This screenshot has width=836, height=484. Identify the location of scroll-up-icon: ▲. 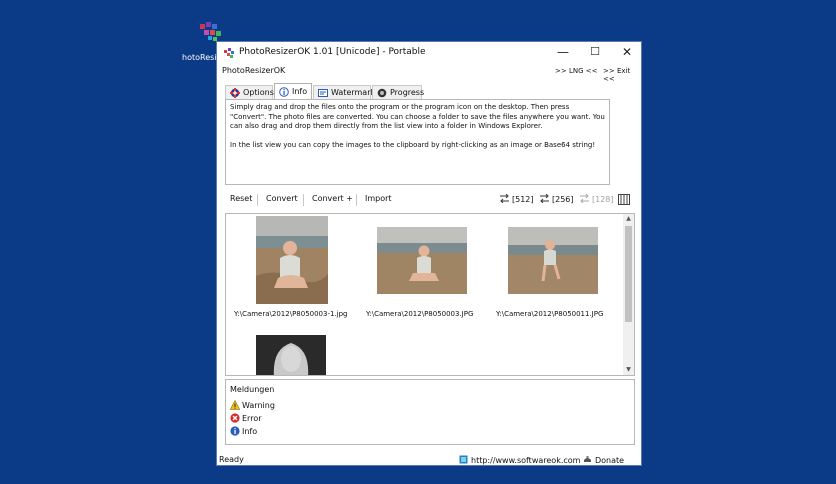
(628, 219).